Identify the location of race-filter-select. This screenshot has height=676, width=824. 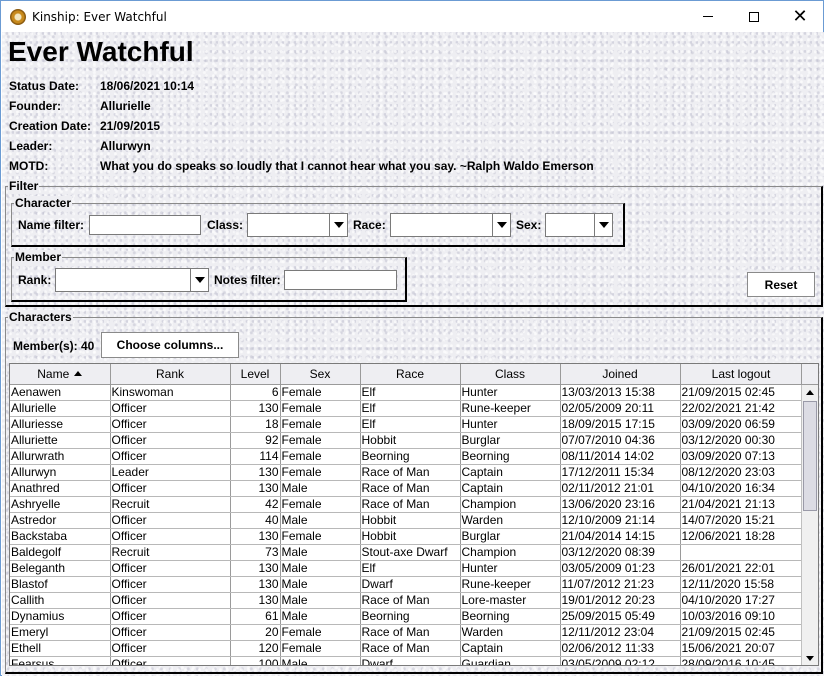
(450, 225).